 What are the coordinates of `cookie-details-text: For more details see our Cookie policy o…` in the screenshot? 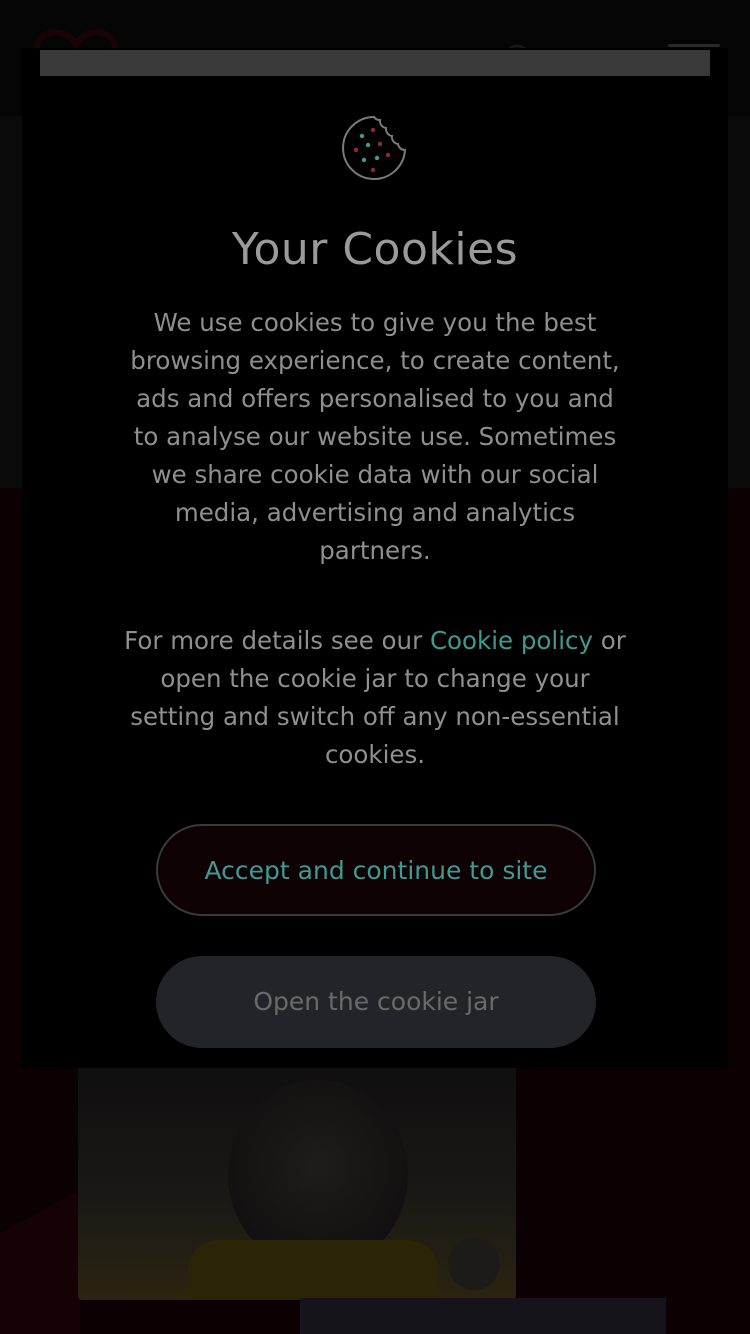 It's located at (375, 698).